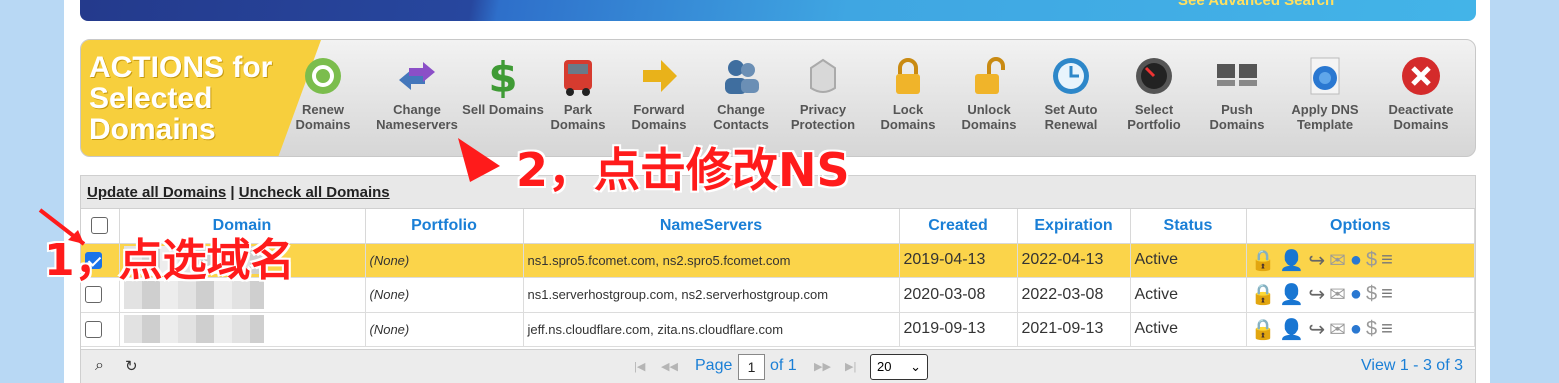  What do you see at coordinates (479, 160) in the screenshot?
I see `arrowhead-nameservers` at bounding box center [479, 160].